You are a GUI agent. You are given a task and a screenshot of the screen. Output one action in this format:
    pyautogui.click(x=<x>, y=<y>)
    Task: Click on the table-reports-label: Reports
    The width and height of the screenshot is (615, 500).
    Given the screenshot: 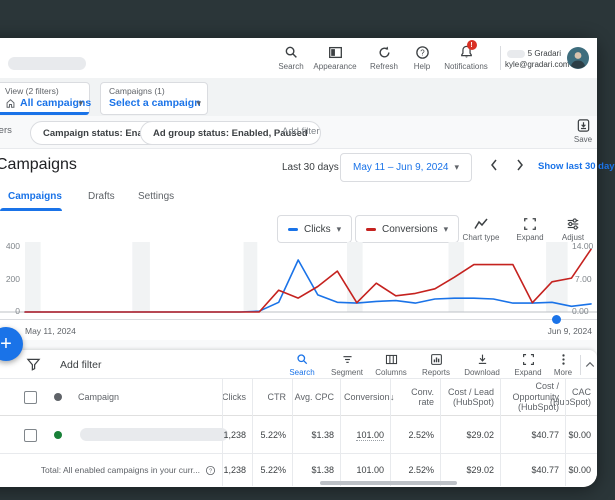 What is the action you would take?
    pyautogui.click(x=435, y=372)
    